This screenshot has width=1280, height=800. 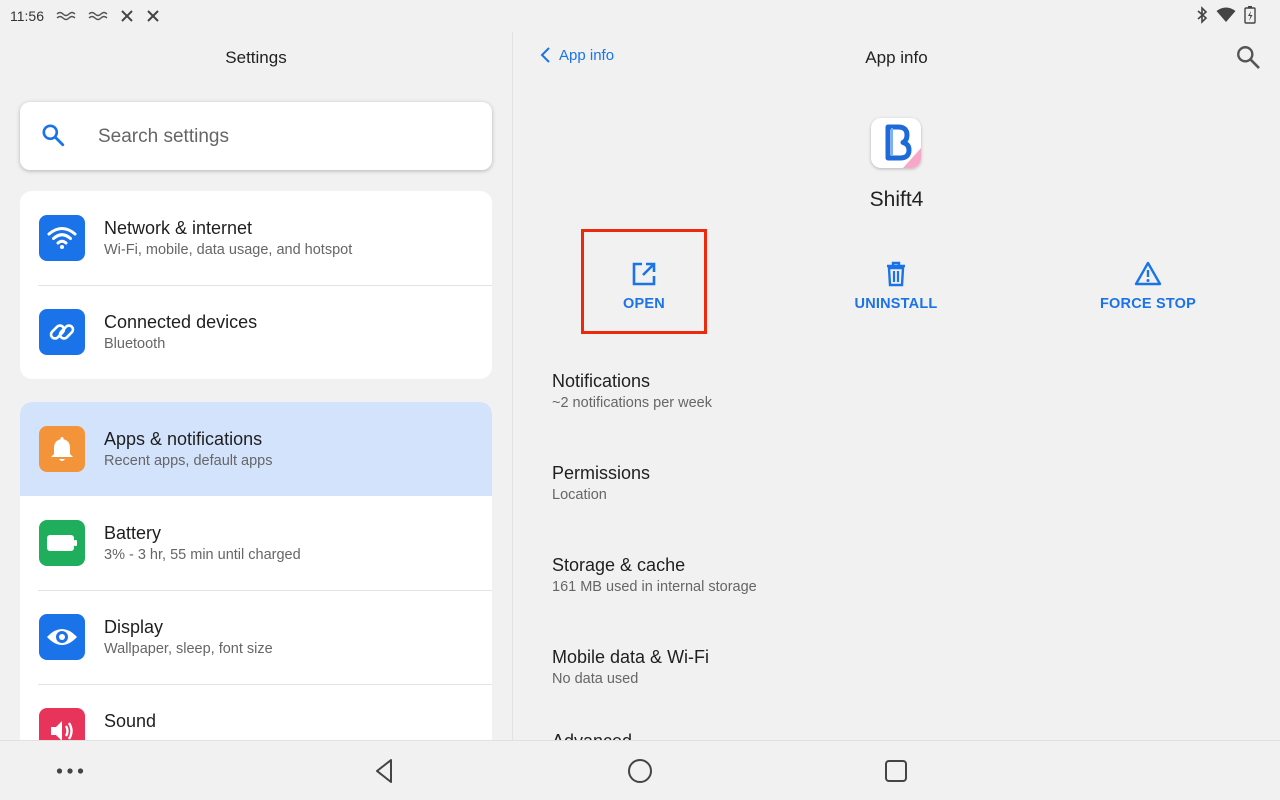 What do you see at coordinates (135, 344) in the screenshot?
I see `settings-item-summary: Bluetooth` at bounding box center [135, 344].